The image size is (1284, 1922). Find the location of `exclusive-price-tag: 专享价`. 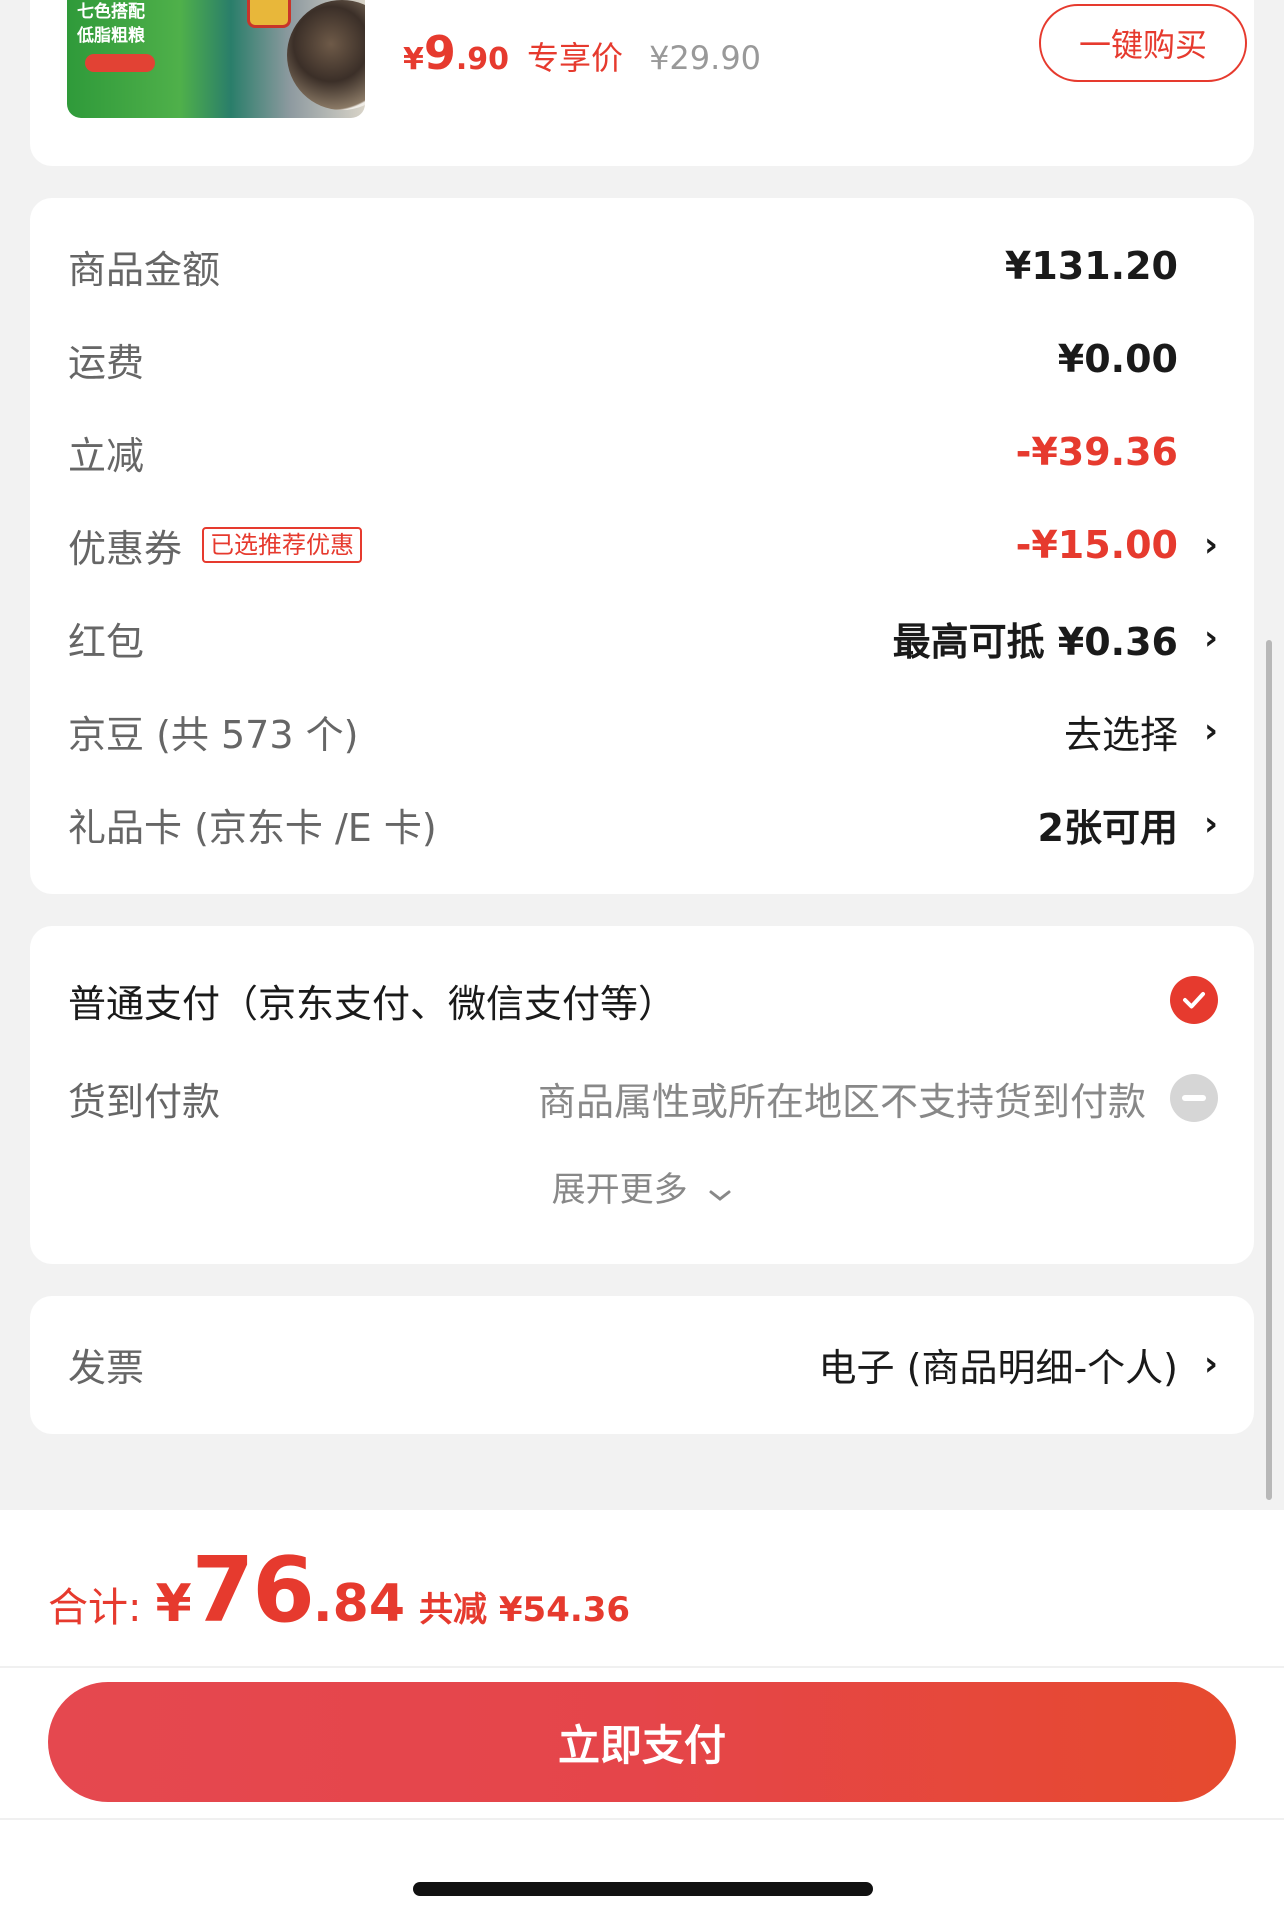

exclusive-price-tag: 专享价 is located at coordinates (575, 58).